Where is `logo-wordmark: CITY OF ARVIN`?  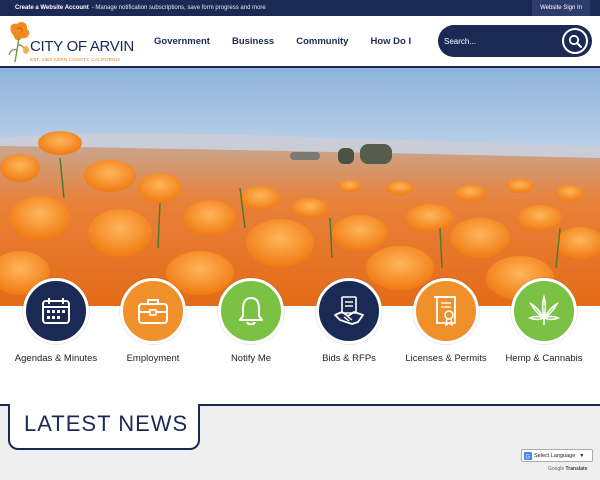 logo-wordmark: CITY OF ARVIN is located at coordinates (82, 46).